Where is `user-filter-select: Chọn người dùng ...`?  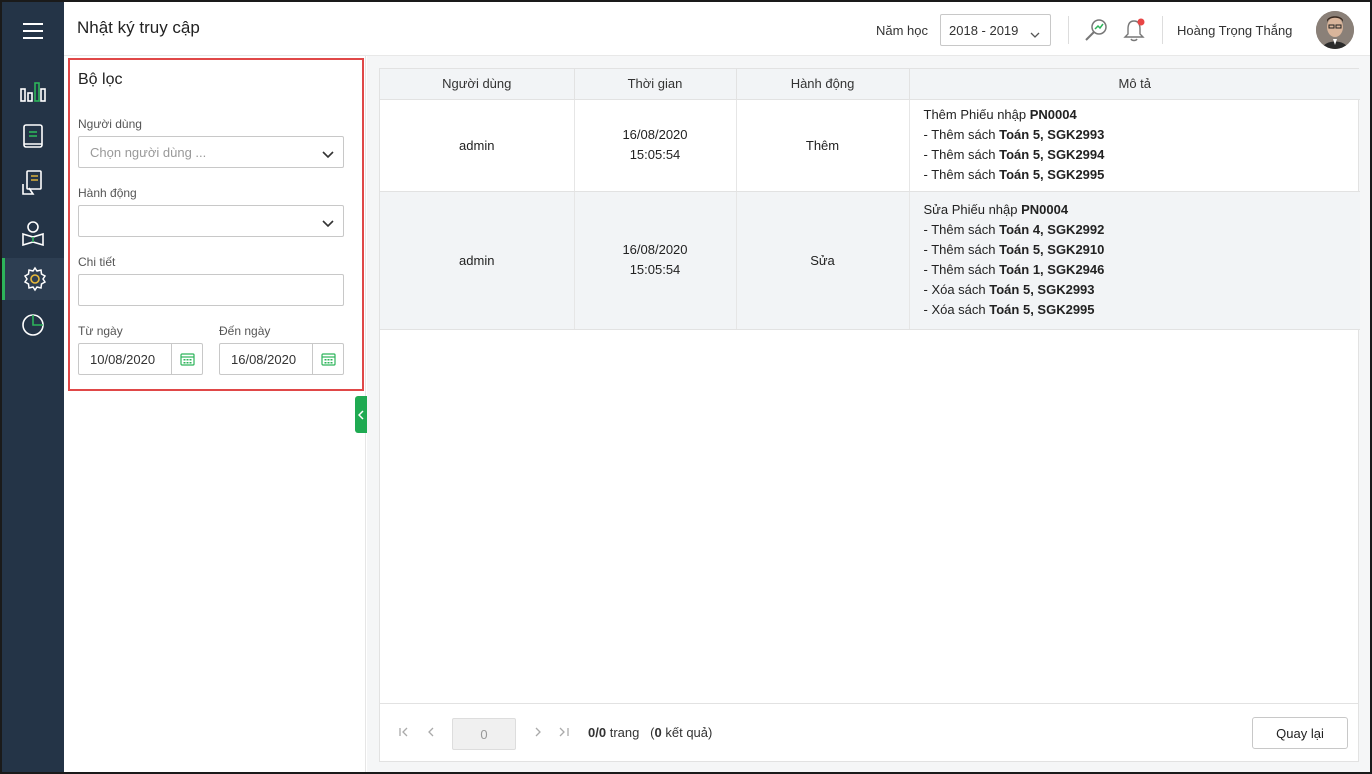
user-filter-select: Chọn người dùng ... is located at coordinates (211, 152).